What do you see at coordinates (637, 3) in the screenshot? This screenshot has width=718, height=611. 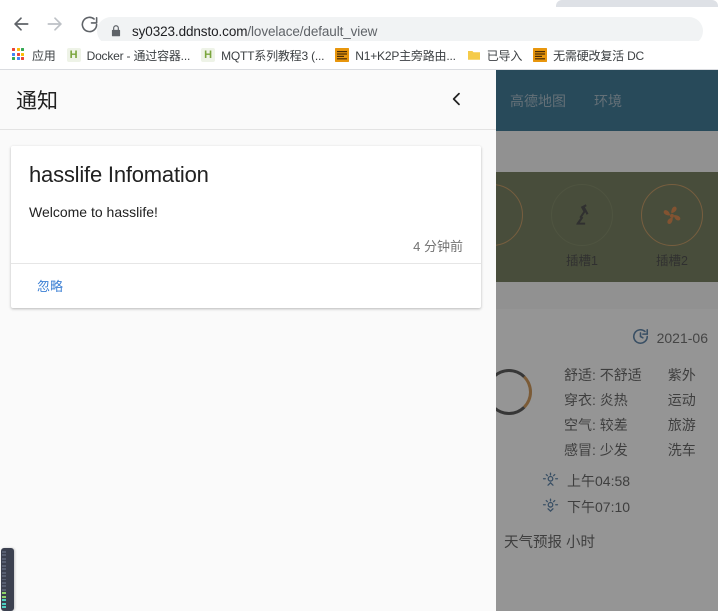 I see `browser-tab` at bounding box center [637, 3].